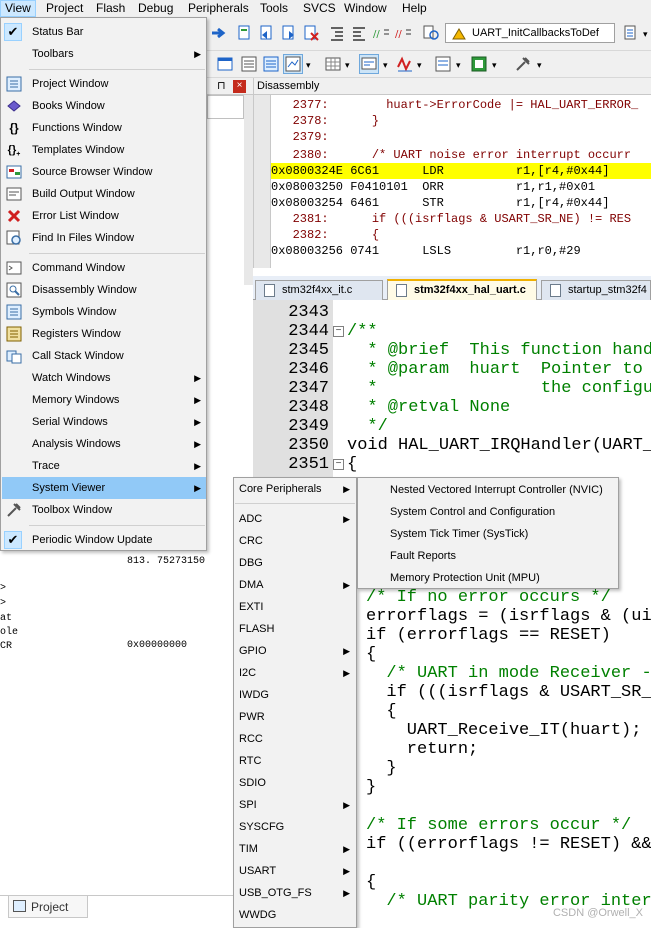 The height and width of the screenshot is (928, 651). What do you see at coordinates (295, 871) in the screenshot?
I see `menu-item-usart: USART ▶` at bounding box center [295, 871].